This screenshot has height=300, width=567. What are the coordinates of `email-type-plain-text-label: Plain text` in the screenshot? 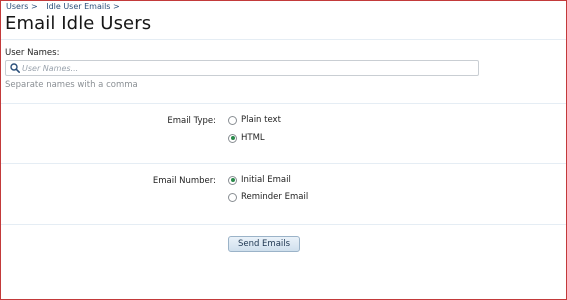 It's located at (261, 120).